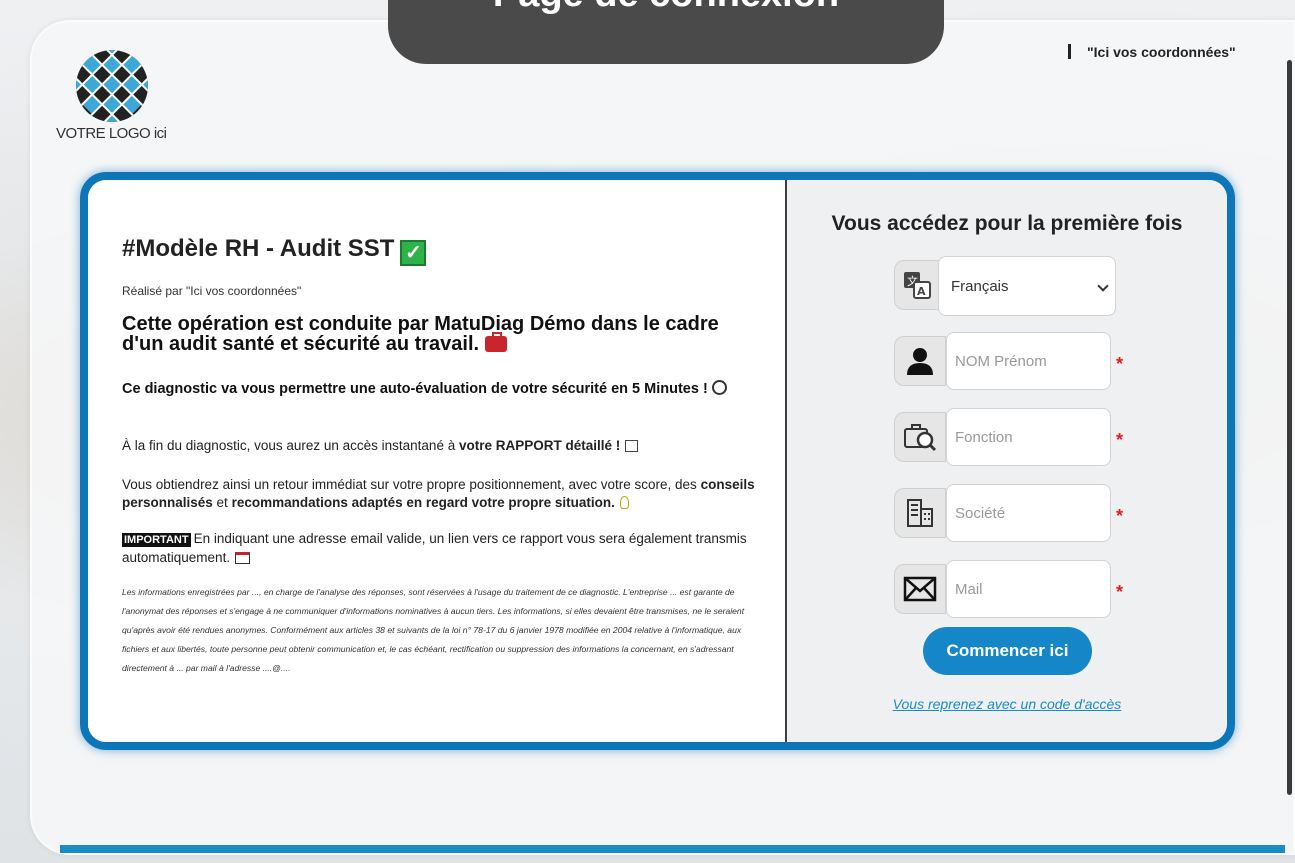 The height and width of the screenshot is (863, 1295). I want to click on check-icon: ✓, so click(413, 253).